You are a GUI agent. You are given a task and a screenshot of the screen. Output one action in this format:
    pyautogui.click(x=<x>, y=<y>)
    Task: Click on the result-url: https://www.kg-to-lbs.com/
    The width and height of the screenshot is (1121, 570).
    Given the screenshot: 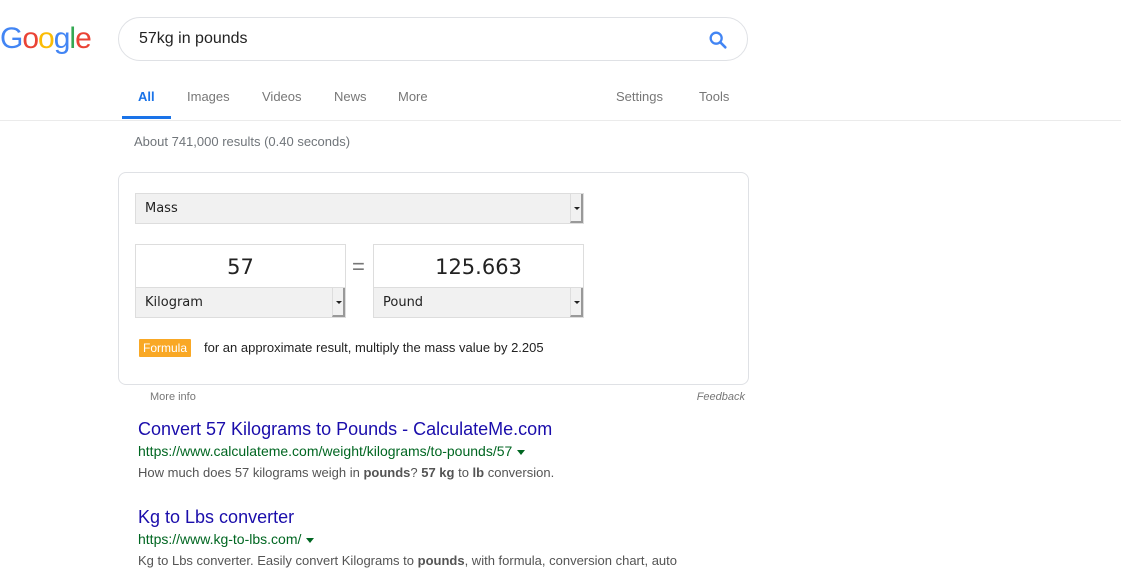 What is the action you would take?
    pyautogui.click(x=438, y=539)
    